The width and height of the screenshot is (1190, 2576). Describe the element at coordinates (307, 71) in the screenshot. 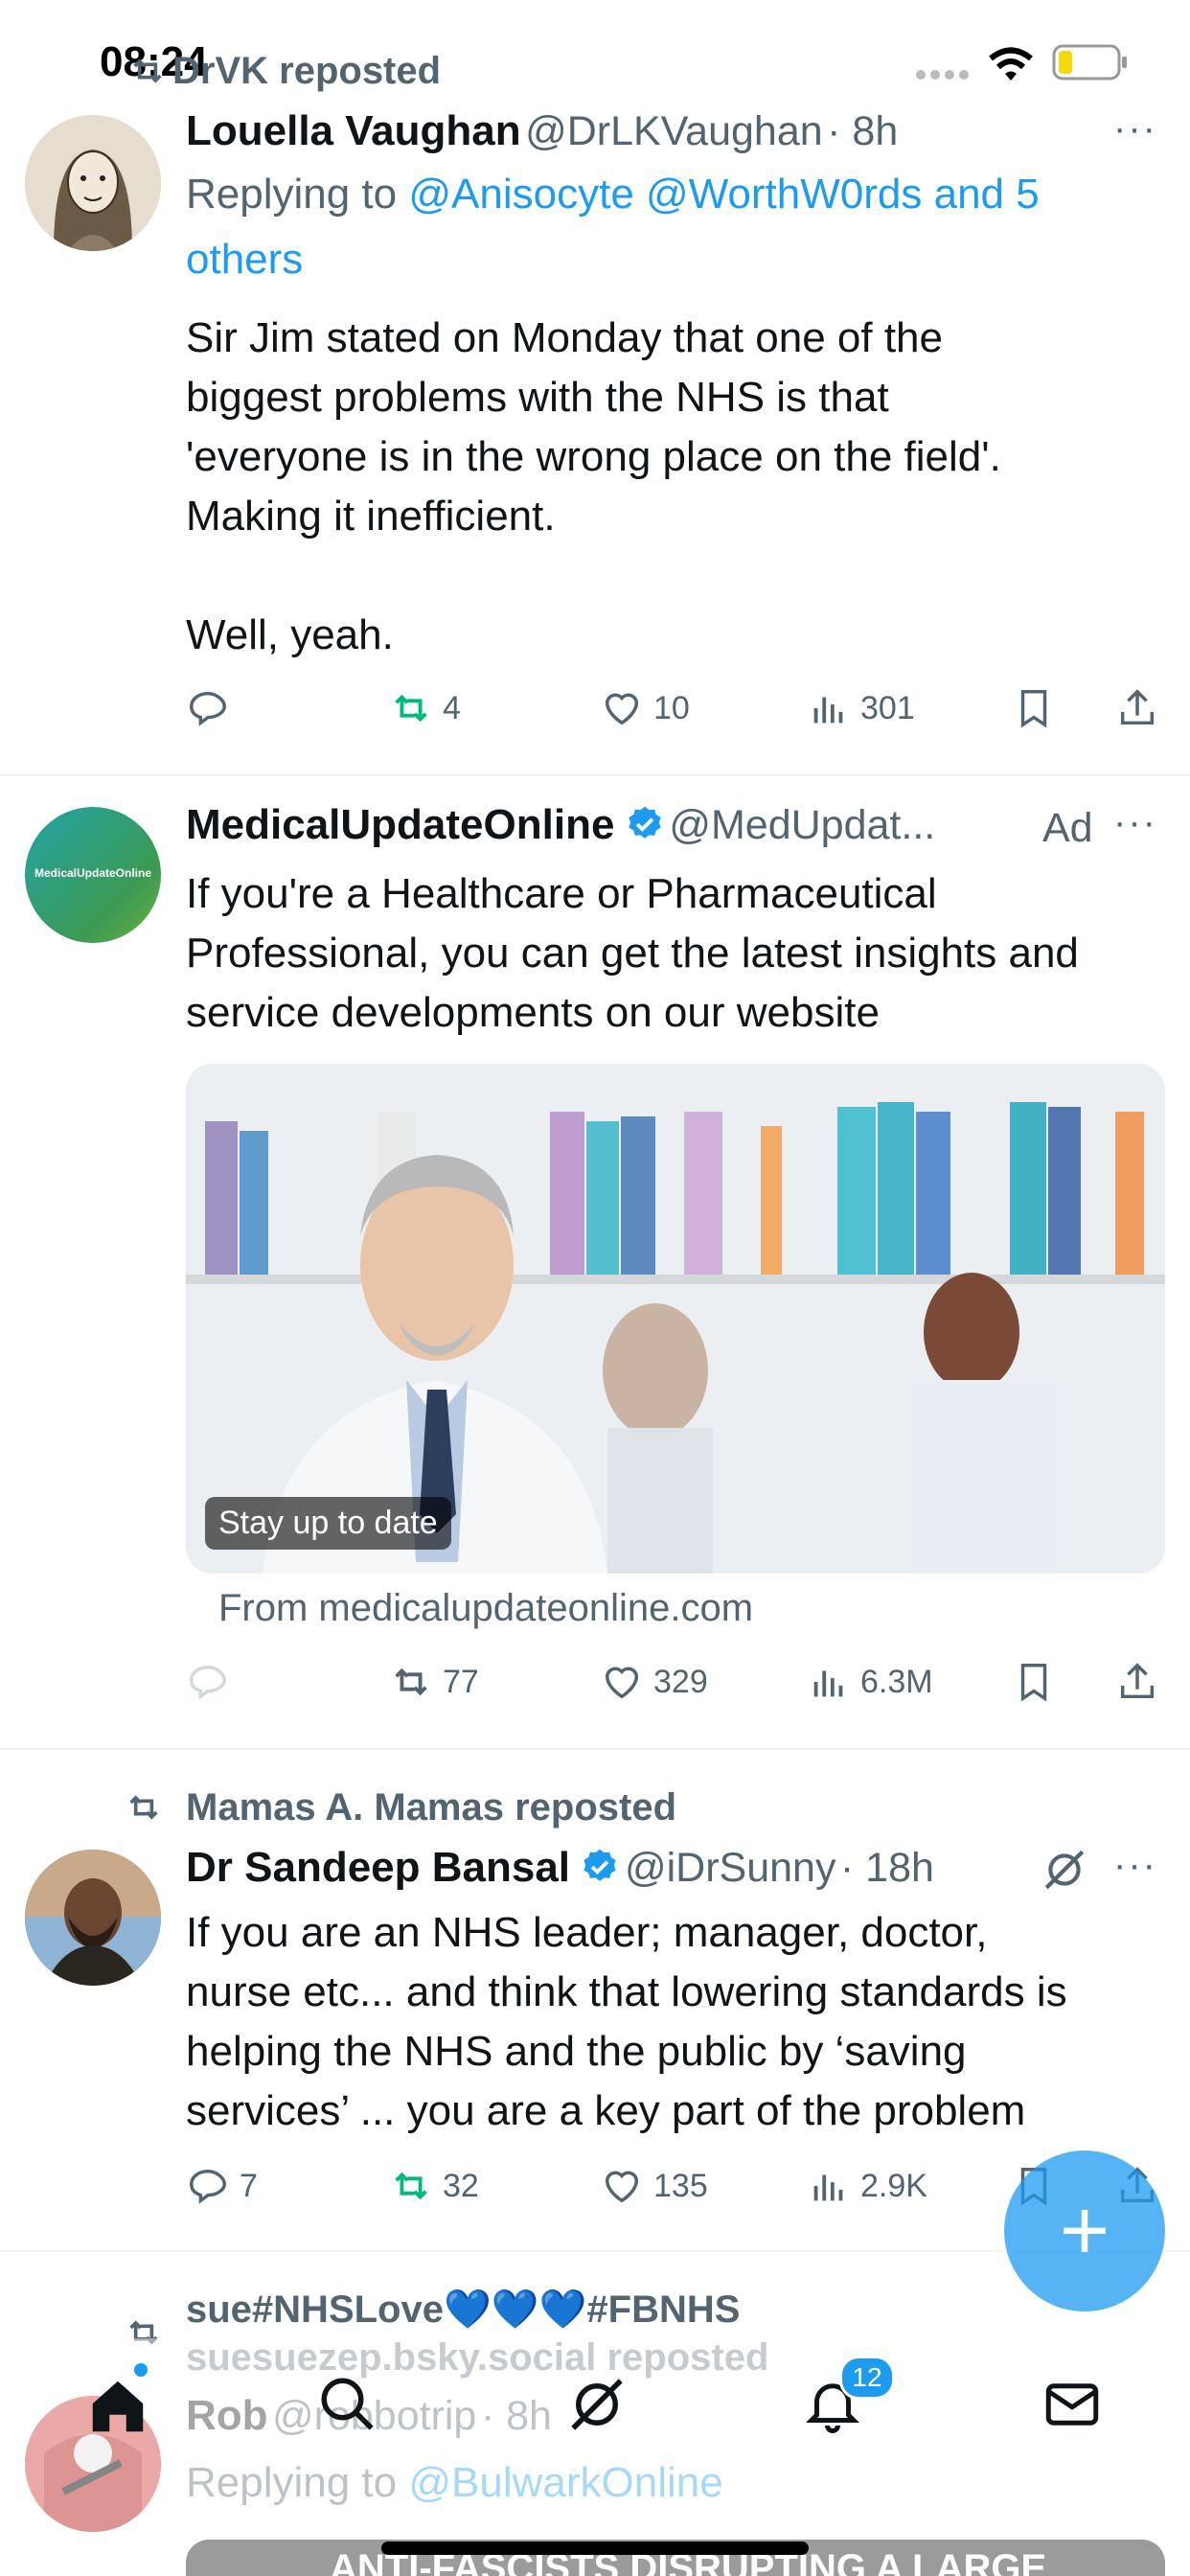

I see `repost-label: DrVK reposted` at that location.